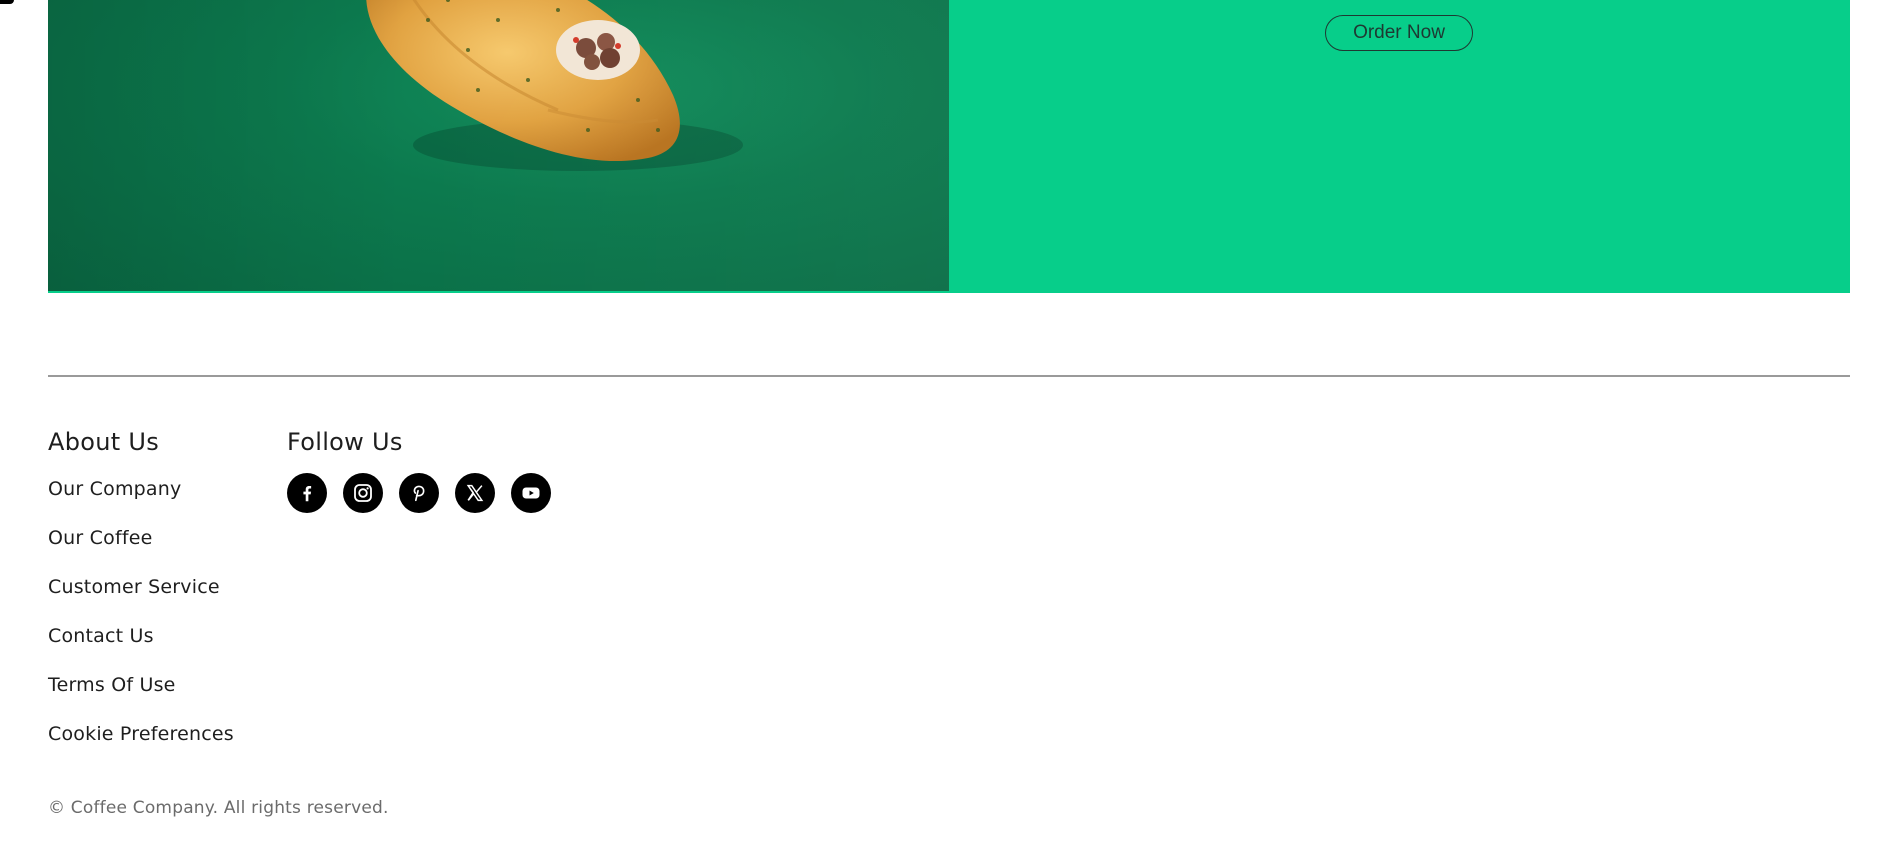 This screenshot has width=1898, height=868. I want to click on pinterest-icon, so click(419, 493).